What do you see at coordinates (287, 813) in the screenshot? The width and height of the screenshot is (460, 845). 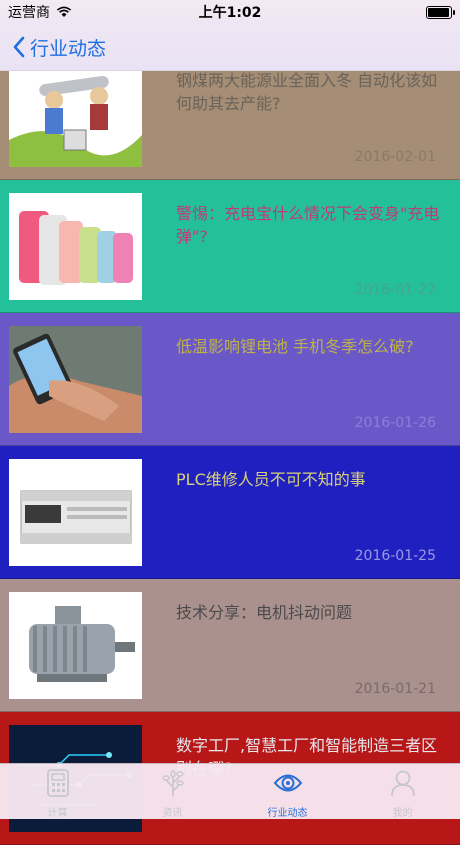 I see `tab-label: 行业动态` at bounding box center [287, 813].